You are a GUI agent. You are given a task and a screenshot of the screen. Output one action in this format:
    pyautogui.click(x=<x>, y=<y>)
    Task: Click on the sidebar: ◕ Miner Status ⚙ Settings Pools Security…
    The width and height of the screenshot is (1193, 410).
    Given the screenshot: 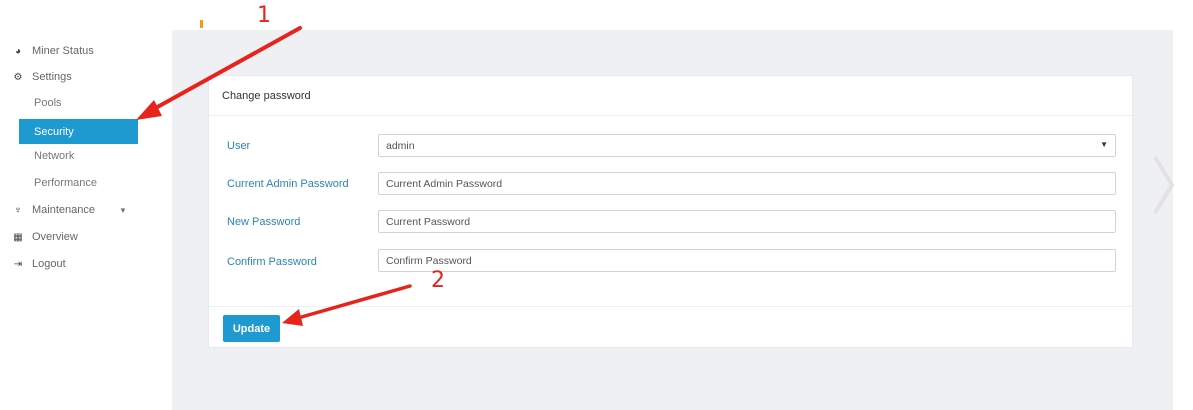 What is the action you would take?
    pyautogui.click(x=86, y=205)
    